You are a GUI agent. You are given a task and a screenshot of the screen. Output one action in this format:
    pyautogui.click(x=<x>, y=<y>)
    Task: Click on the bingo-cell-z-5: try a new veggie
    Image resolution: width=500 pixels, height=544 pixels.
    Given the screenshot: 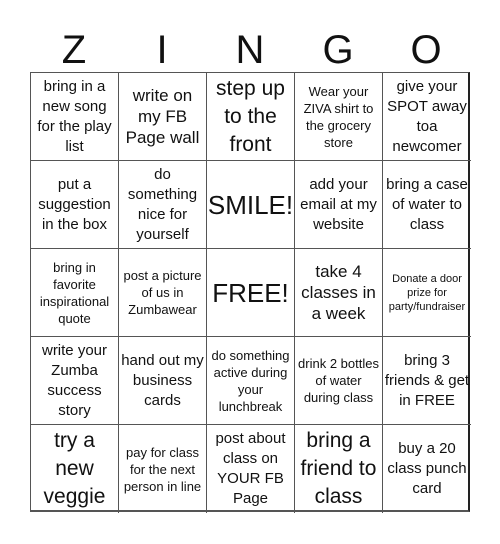 What is the action you would take?
    pyautogui.click(x=75, y=469)
    